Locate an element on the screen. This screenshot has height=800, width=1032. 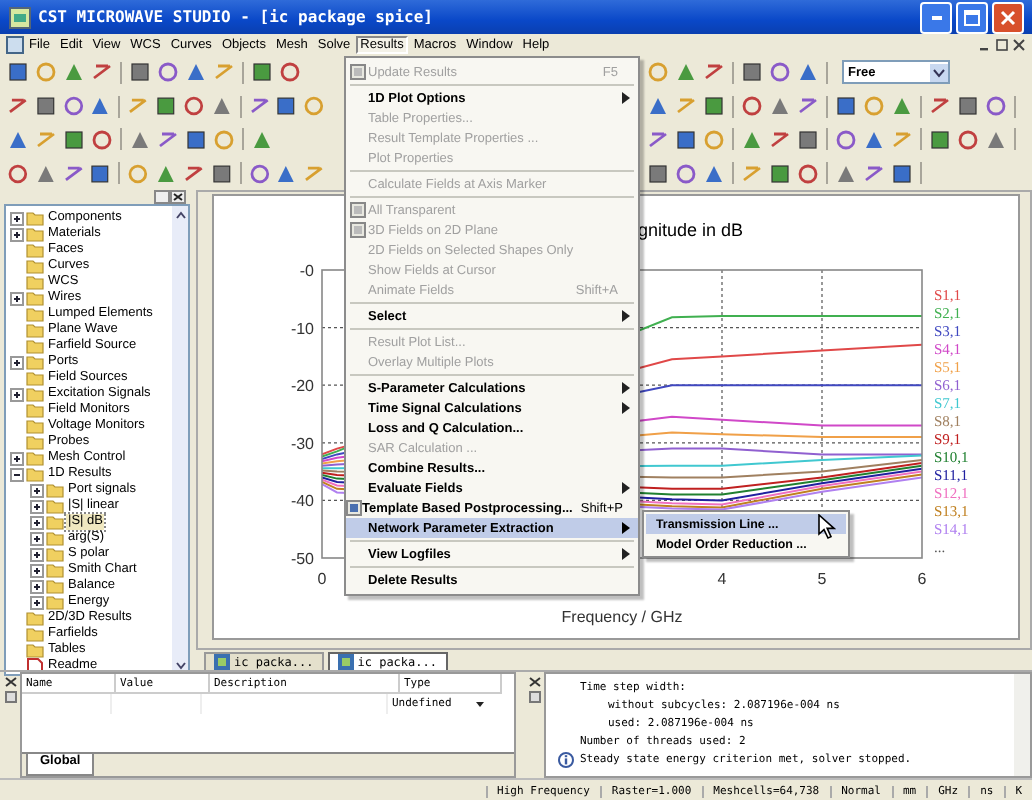
scroll-up-icon is located at coordinates (180, 215).